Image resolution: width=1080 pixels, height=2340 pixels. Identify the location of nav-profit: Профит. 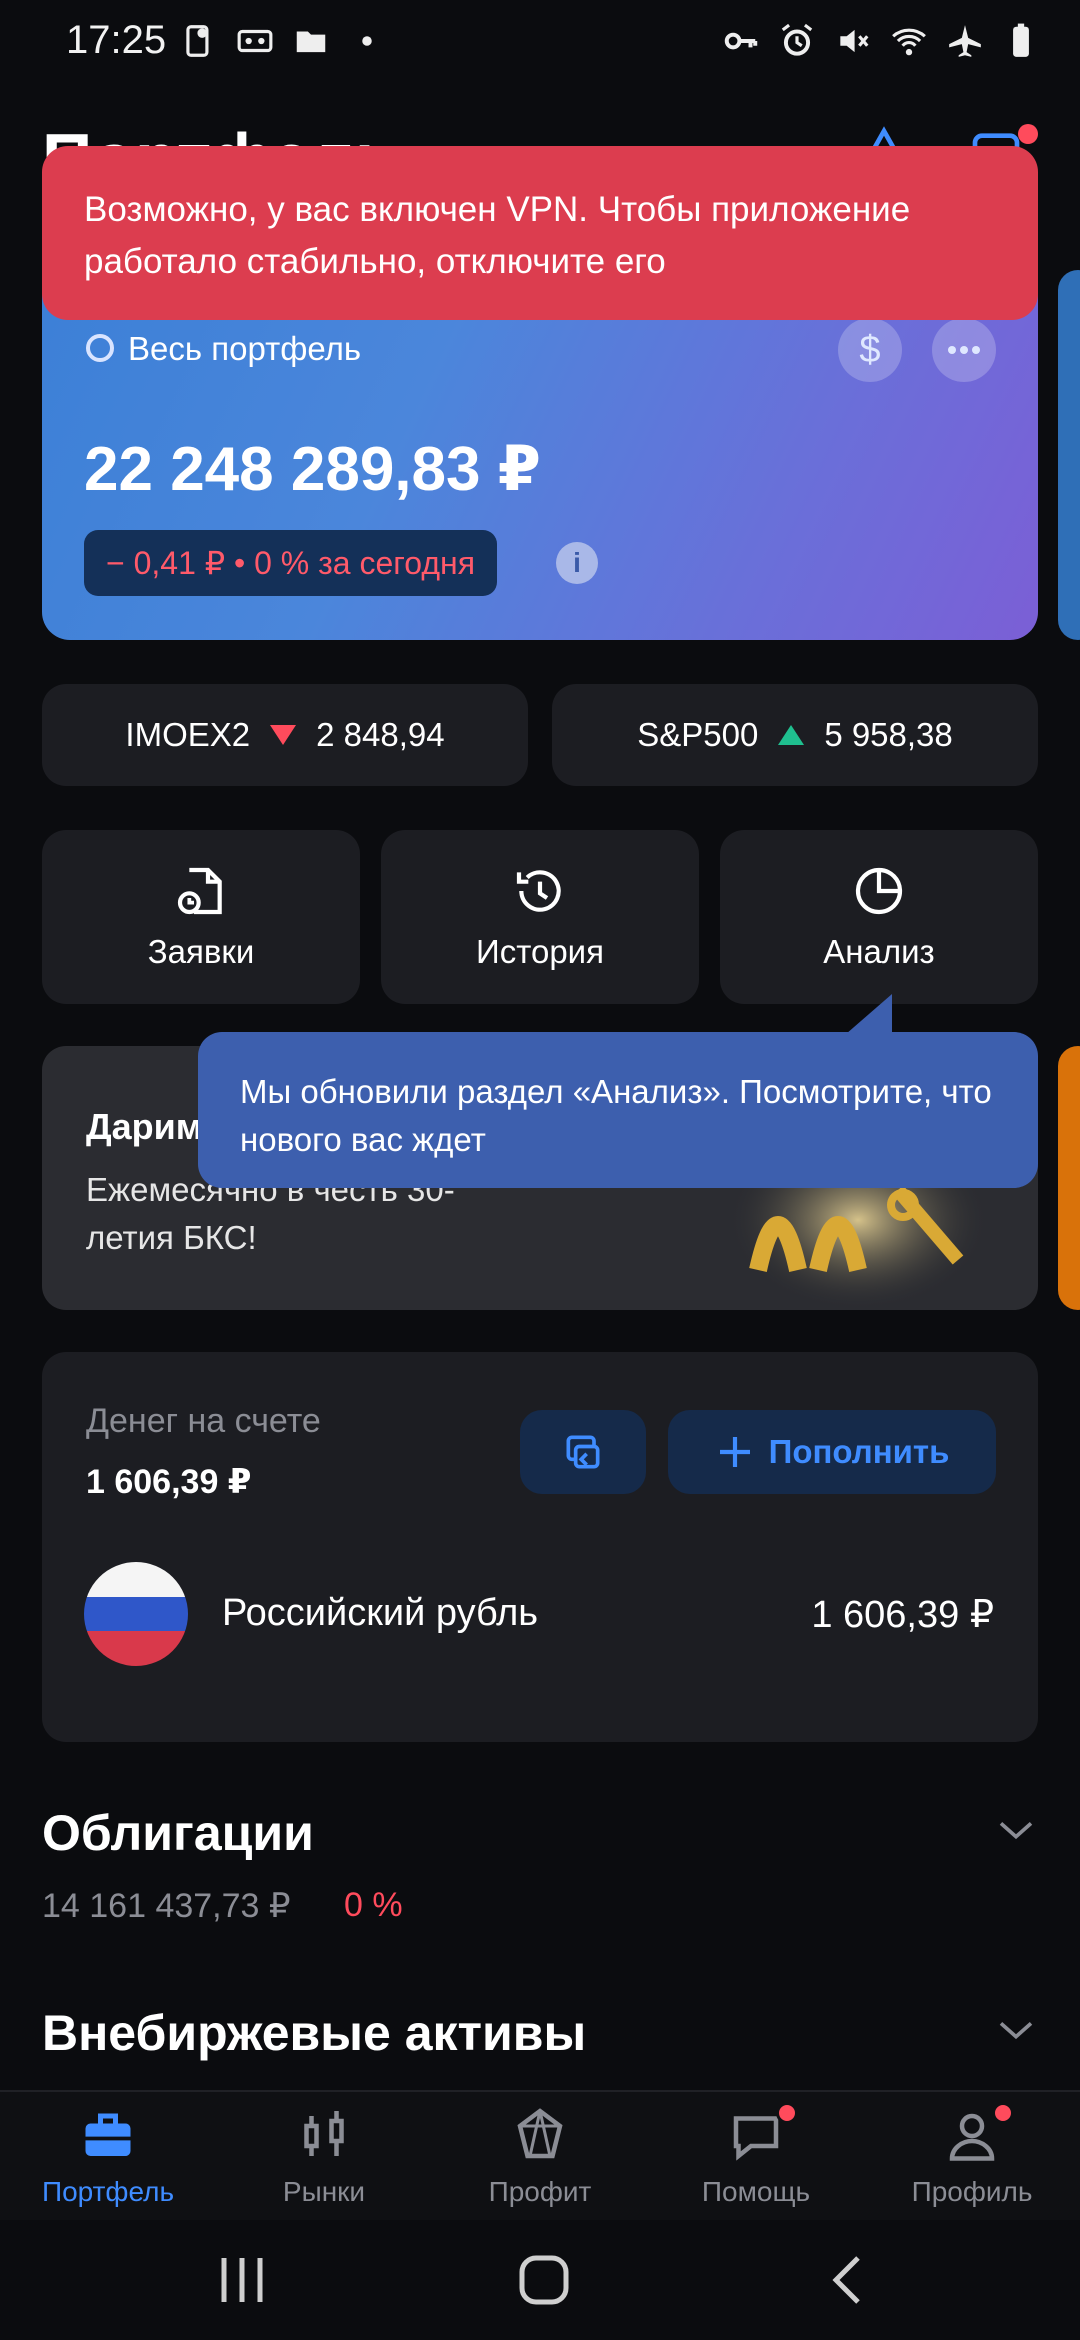
(540, 2157).